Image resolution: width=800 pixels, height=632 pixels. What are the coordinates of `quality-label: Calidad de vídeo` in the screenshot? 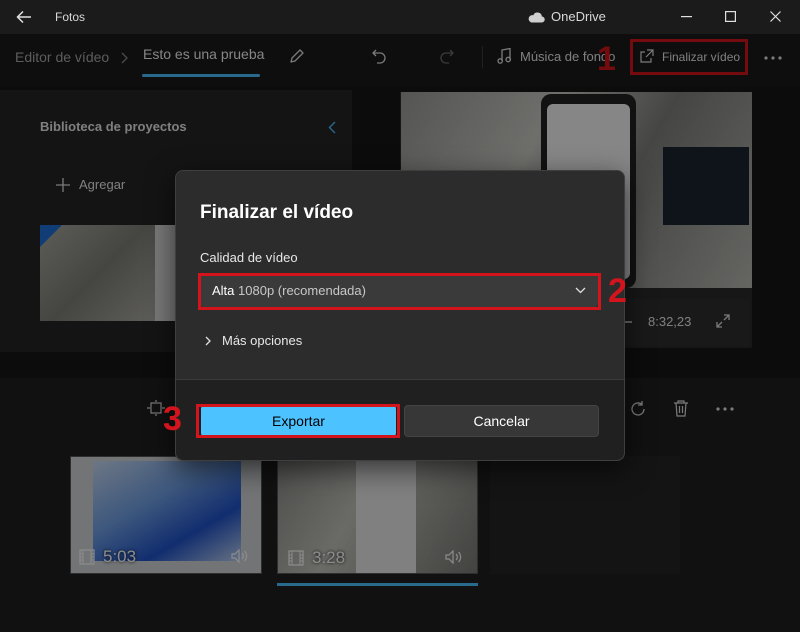 It's located at (249, 257).